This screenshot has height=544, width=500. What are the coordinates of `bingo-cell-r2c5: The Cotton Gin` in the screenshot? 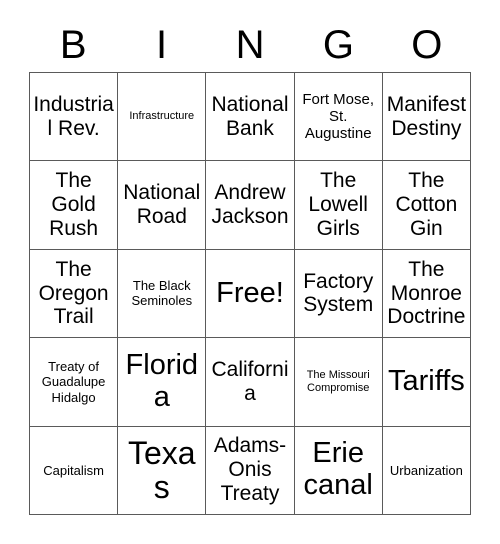 It's located at (426, 205).